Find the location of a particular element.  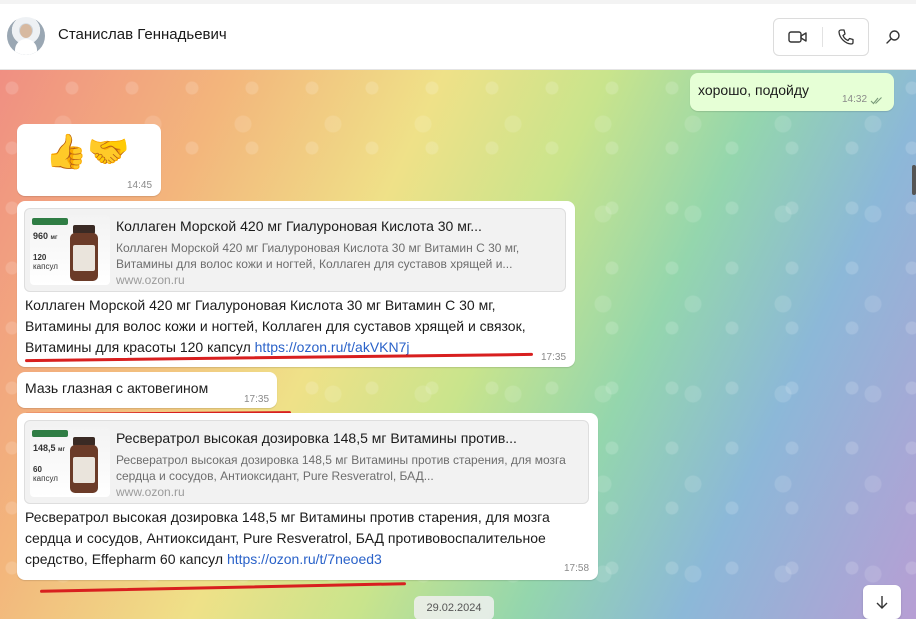

title-bar-strip is located at coordinates (458, 2).